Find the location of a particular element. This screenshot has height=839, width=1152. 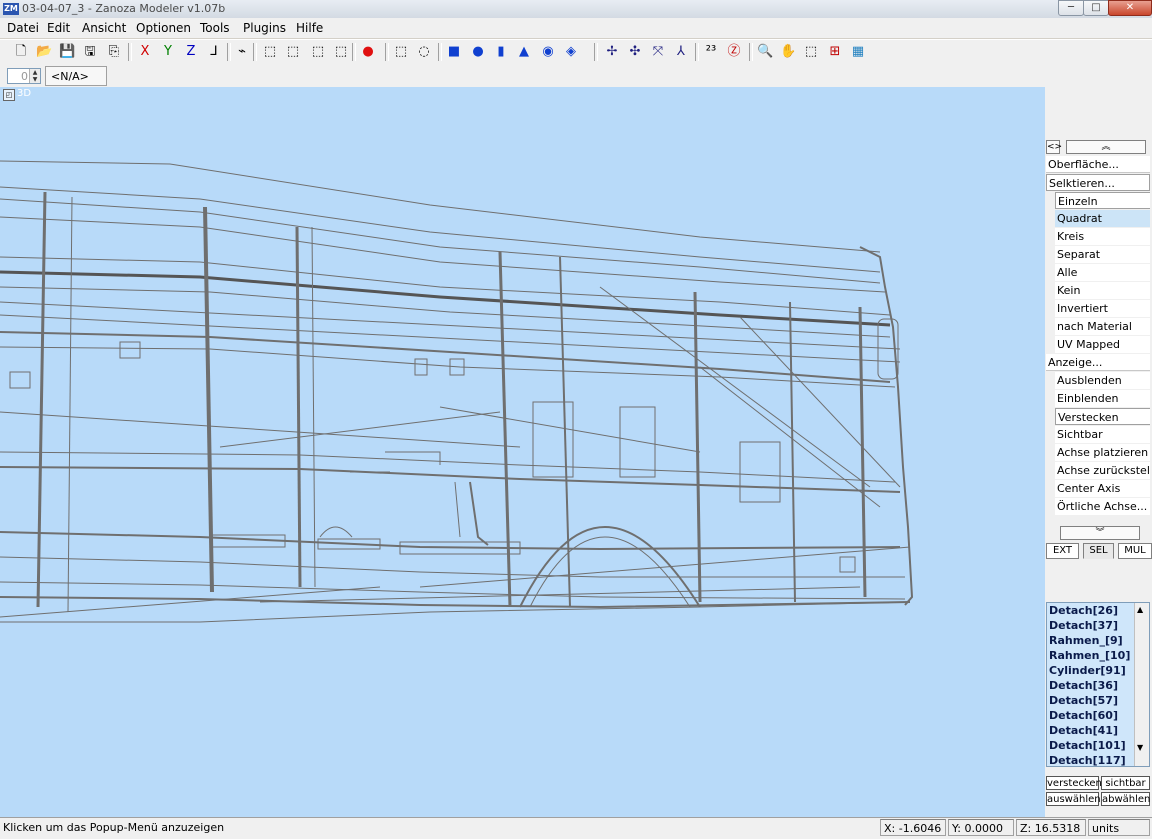

axis-z-icon: Z is located at coordinates (191, 52).